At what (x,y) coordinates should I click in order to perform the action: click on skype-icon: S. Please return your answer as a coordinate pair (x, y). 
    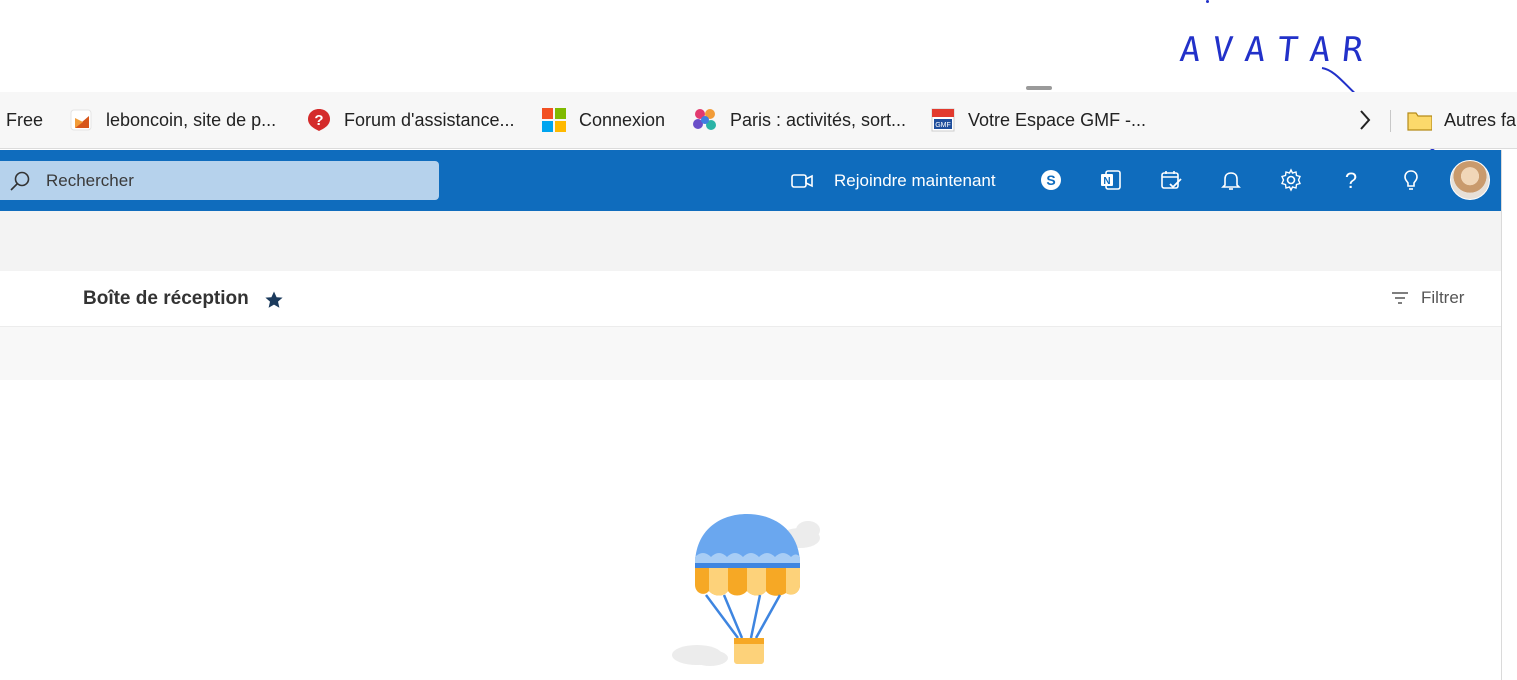
    Looking at the image, I should click on (1051, 180).